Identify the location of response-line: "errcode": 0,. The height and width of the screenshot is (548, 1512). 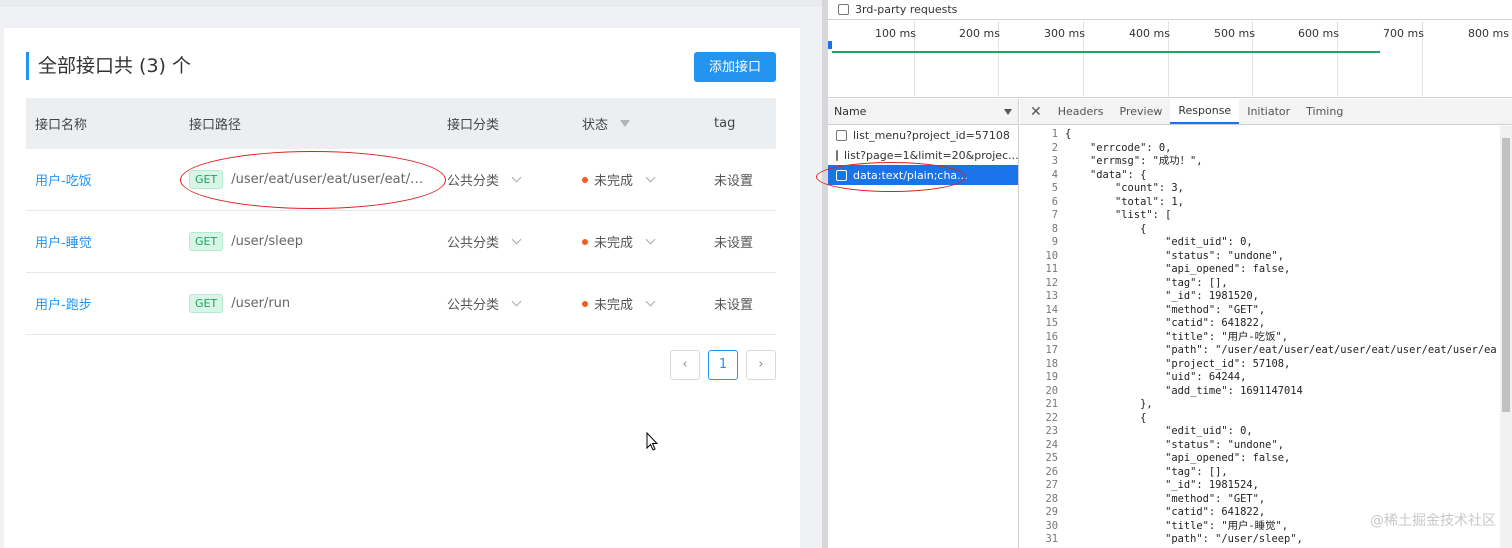
(1118, 147).